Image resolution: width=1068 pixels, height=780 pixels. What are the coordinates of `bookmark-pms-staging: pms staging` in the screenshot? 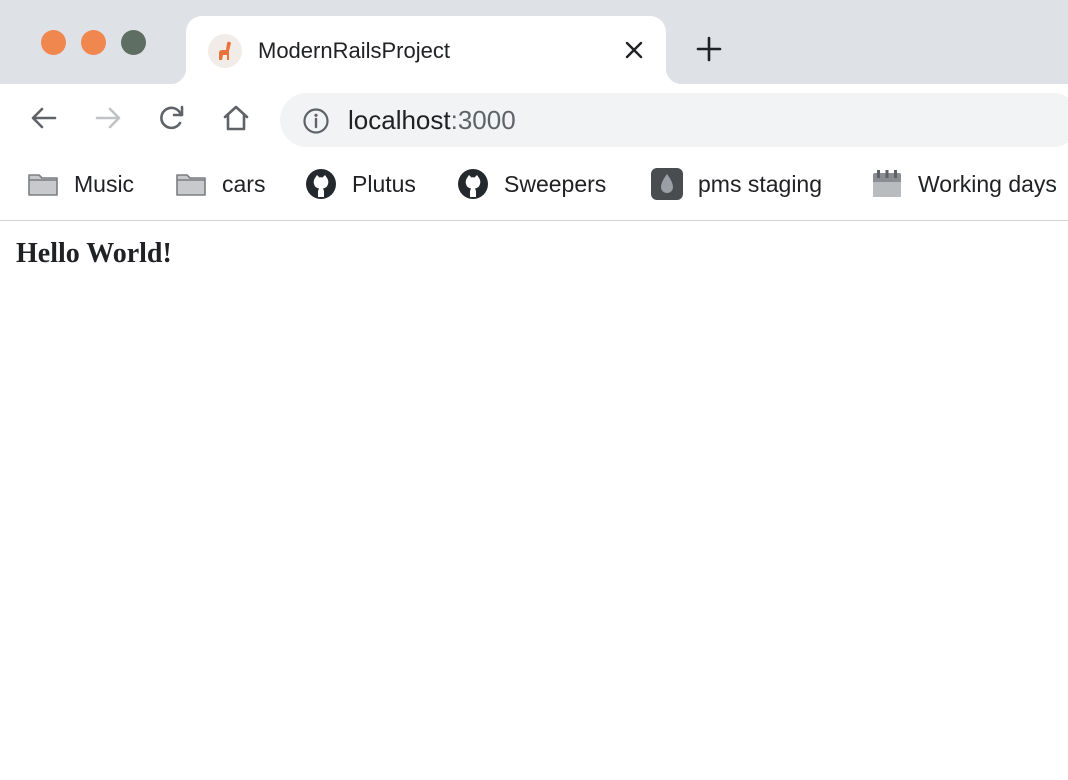 It's located at (736, 184).